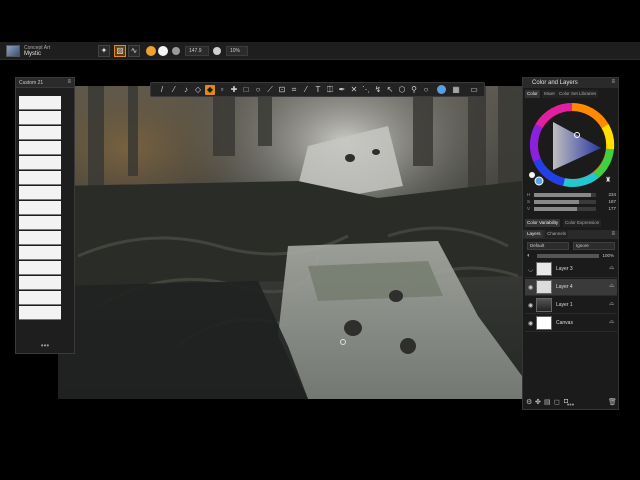  What do you see at coordinates (320, 51) in the screenshot?
I see `property-bar: Concept Art Mystic ✦ ▨ ∿ 147.9 10%` at bounding box center [320, 51].